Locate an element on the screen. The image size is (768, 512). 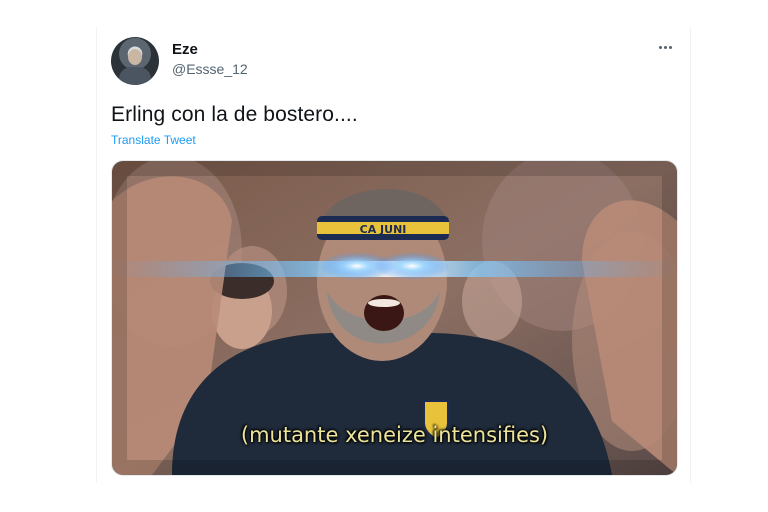
translate-tweet-link: Translate Tweet is located at coordinates (153, 140).